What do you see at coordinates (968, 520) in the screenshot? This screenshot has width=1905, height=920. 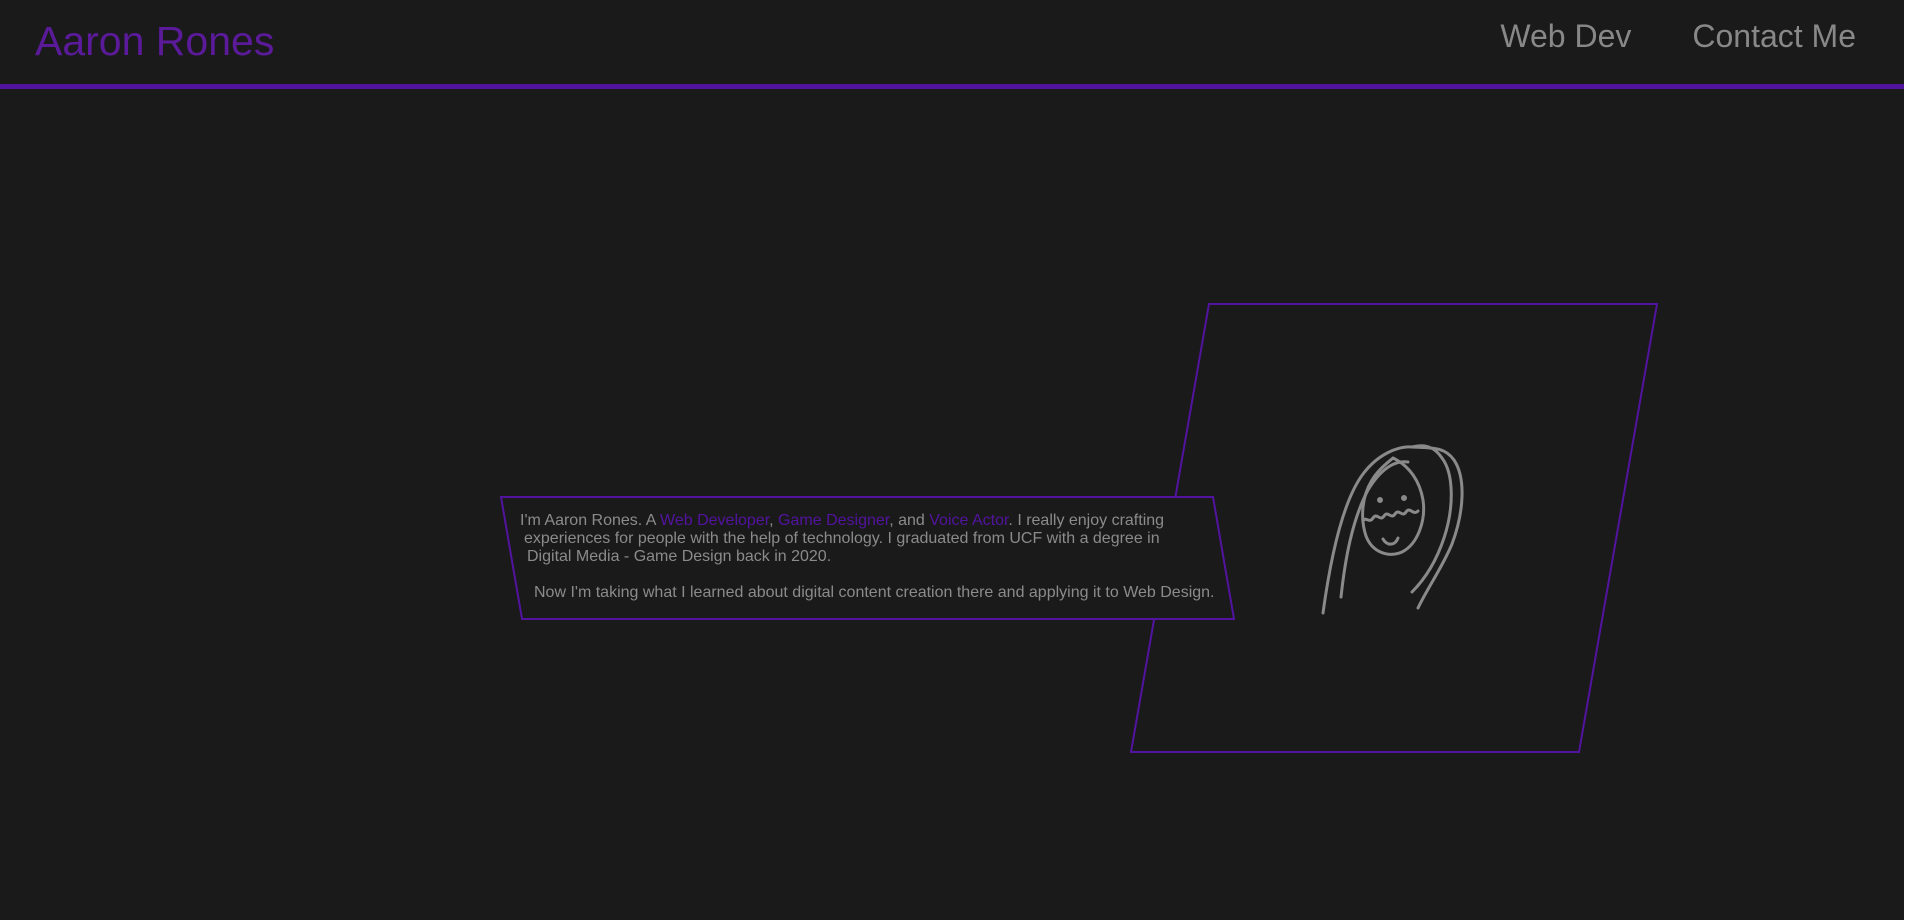 I see `voice-actor-link: Voice Actor` at bounding box center [968, 520].